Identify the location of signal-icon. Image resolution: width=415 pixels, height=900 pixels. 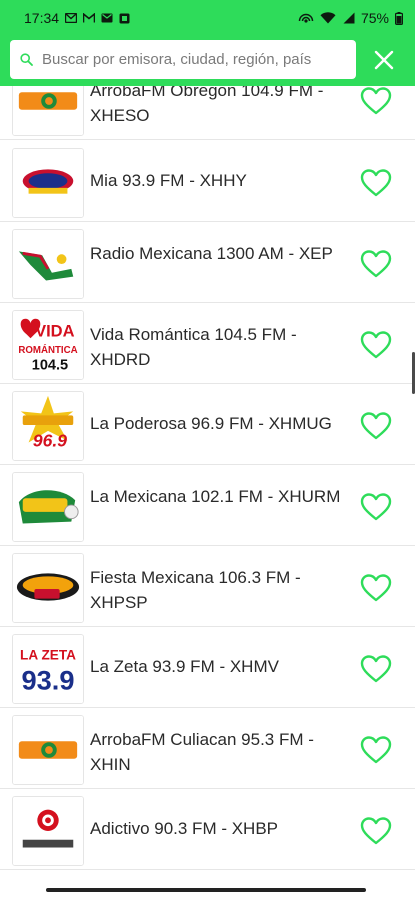
(348, 18).